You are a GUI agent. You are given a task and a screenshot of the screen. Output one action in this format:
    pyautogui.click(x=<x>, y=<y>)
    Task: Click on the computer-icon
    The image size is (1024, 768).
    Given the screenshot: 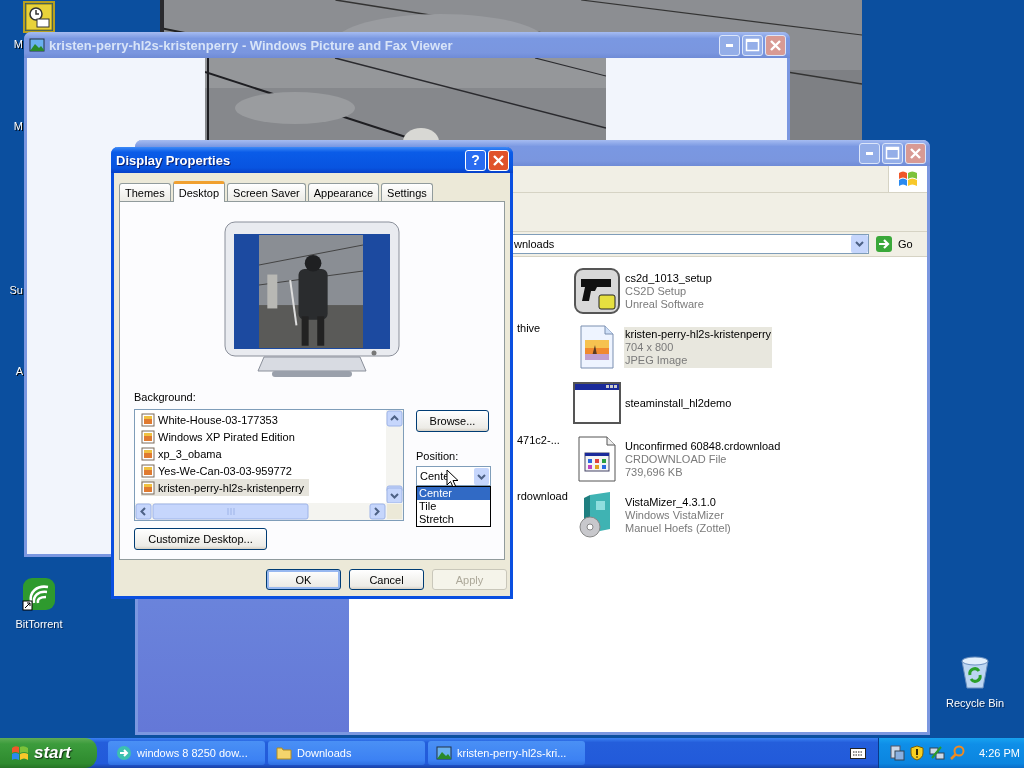 What is the action you would take?
    pyautogui.click(x=897, y=753)
    